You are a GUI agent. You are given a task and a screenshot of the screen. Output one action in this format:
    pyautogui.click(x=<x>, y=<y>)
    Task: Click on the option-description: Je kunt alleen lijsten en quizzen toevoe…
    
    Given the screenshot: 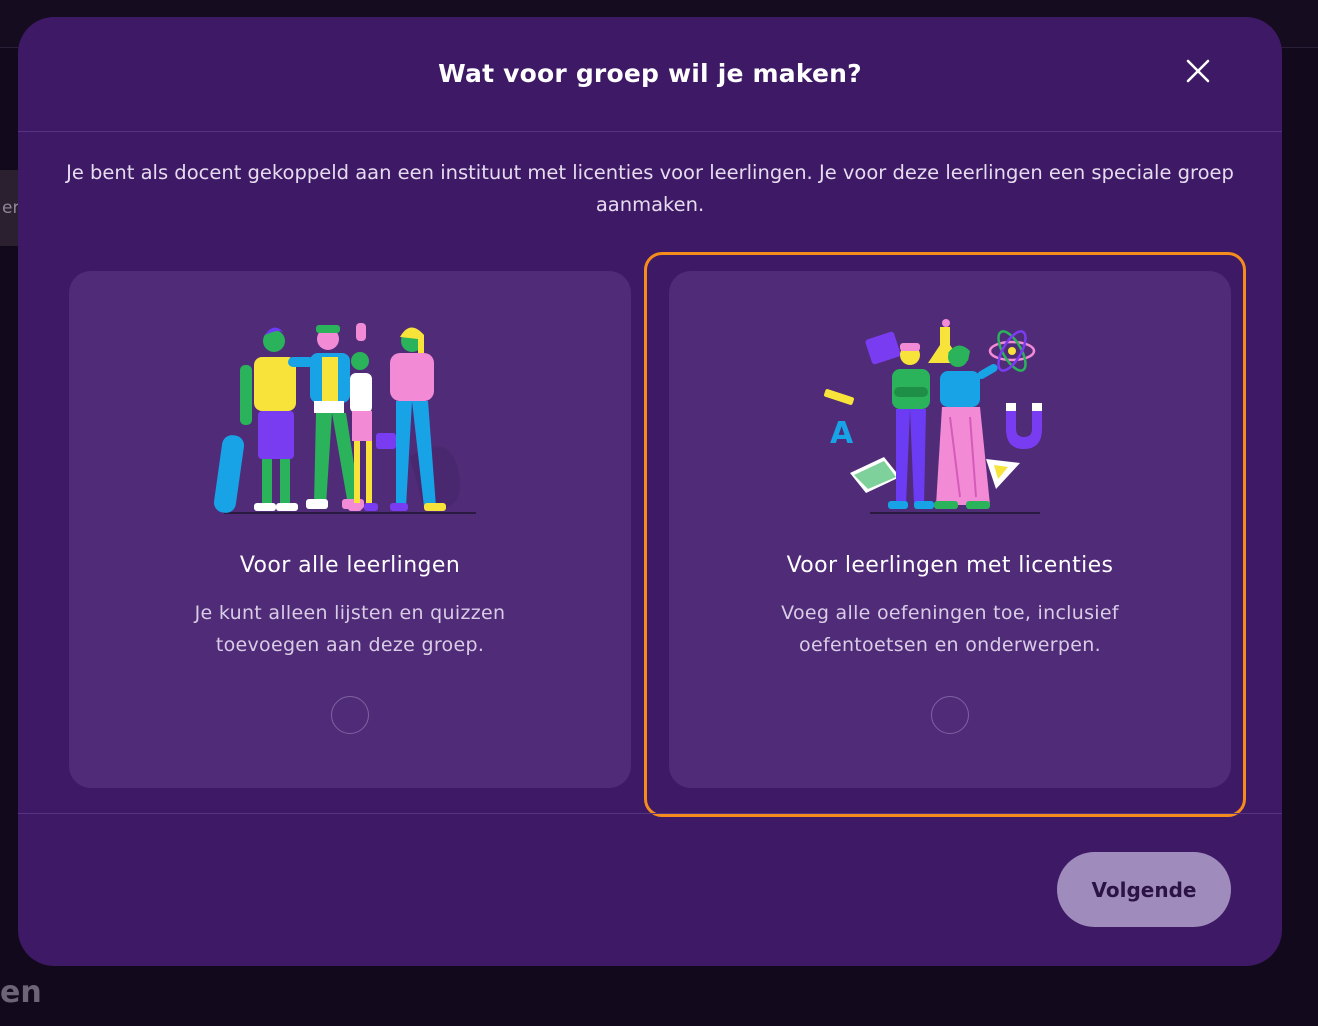 What is the action you would take?
    pyautogui.click(x=350, y=629)
    